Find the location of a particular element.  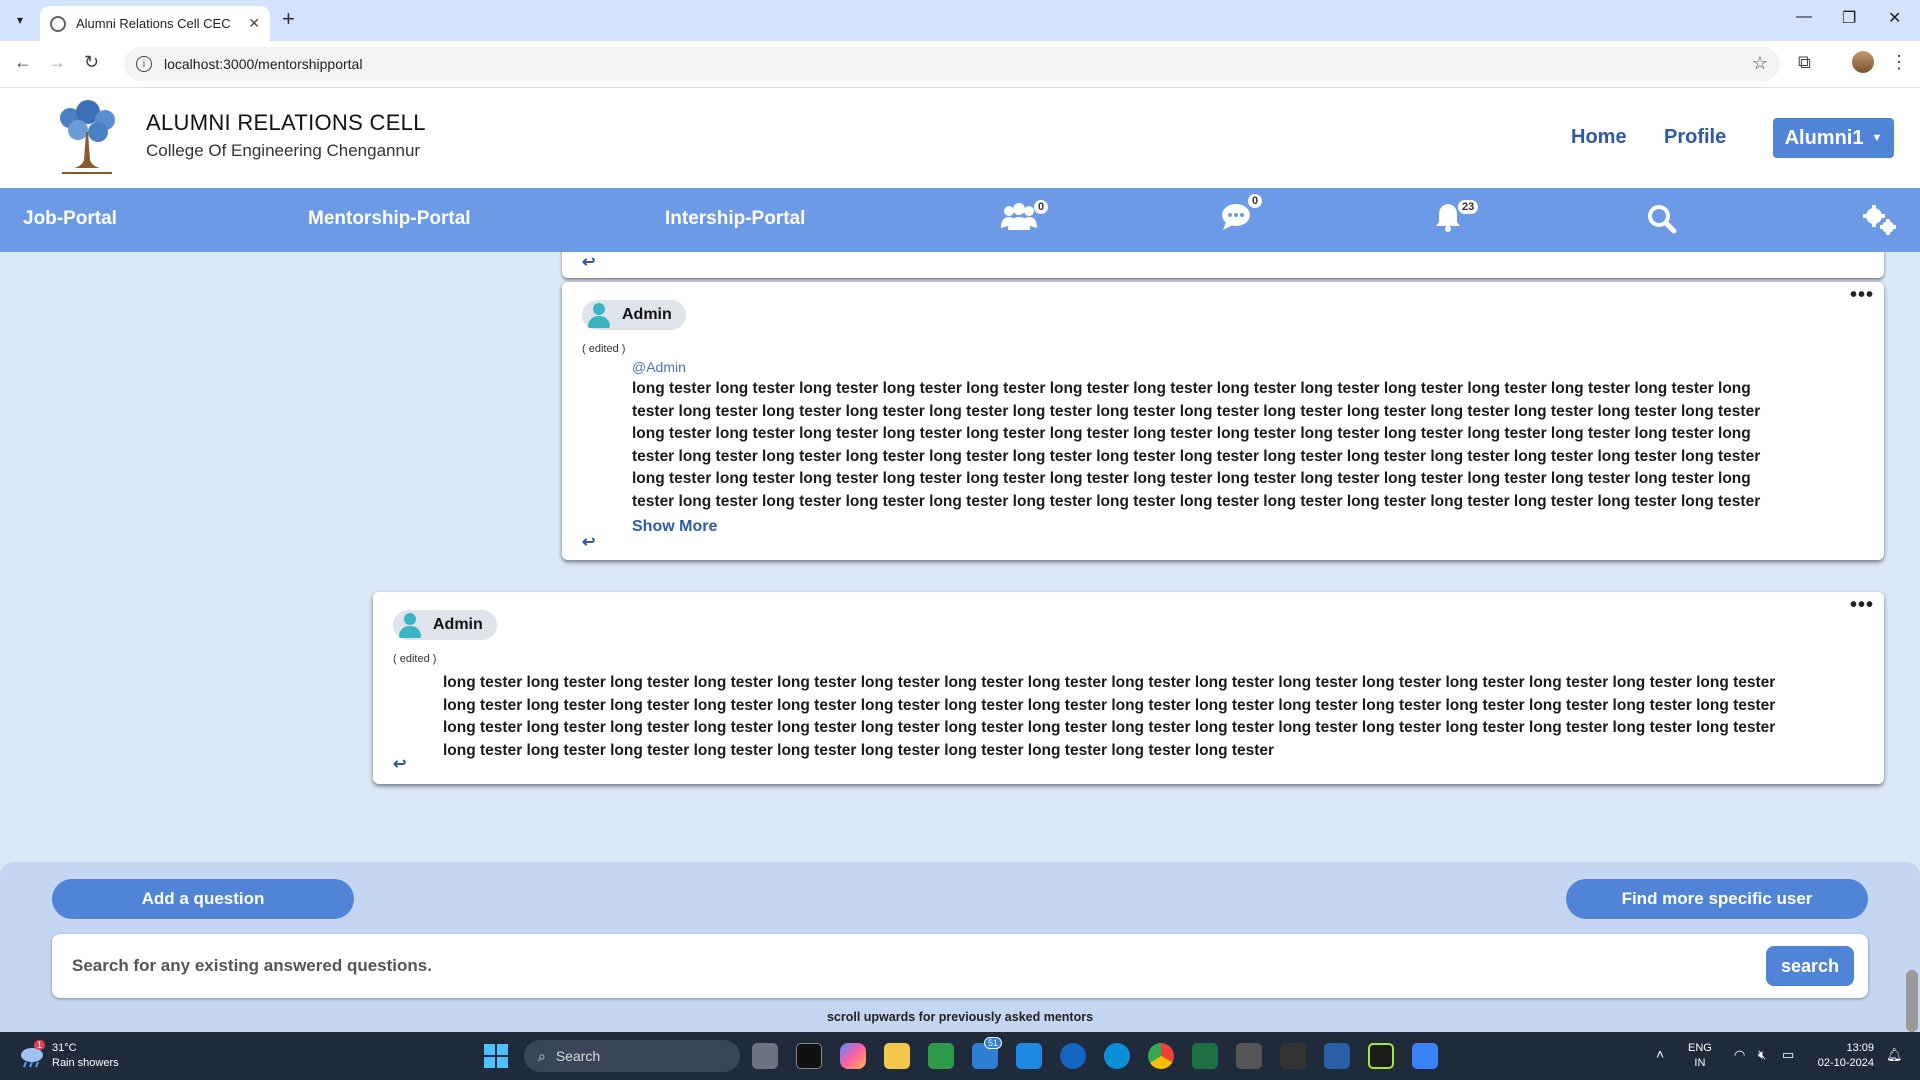

mention-link: @Admin is located at coordinates (659, 367).